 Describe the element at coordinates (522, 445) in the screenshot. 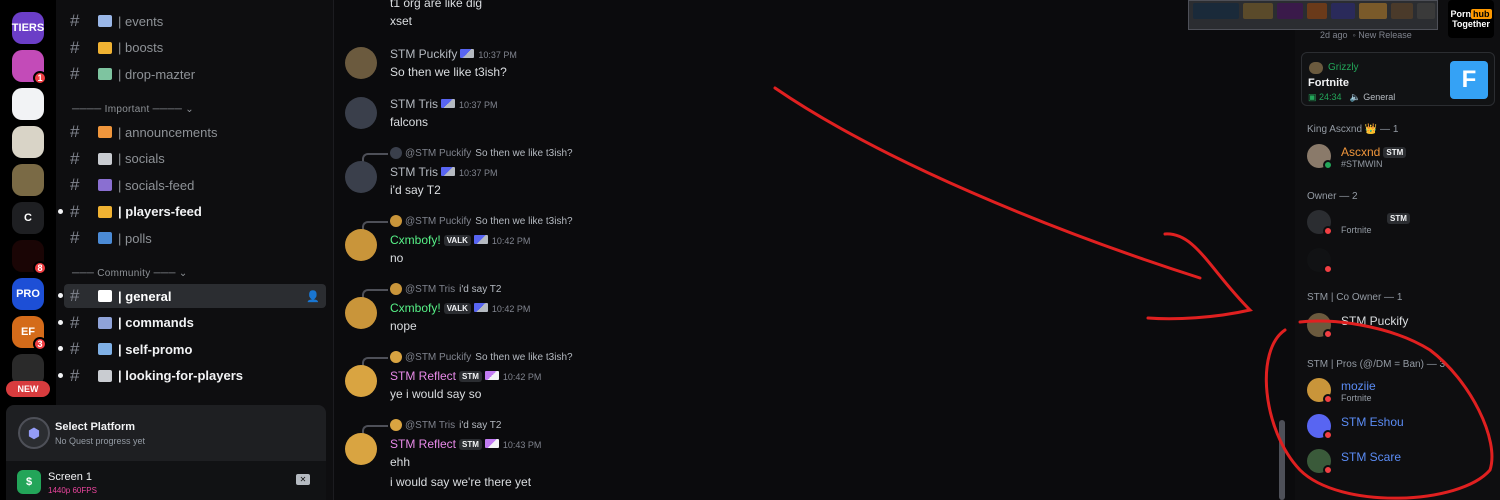

I see `message-timestamp: 10:43 PM` at that location.